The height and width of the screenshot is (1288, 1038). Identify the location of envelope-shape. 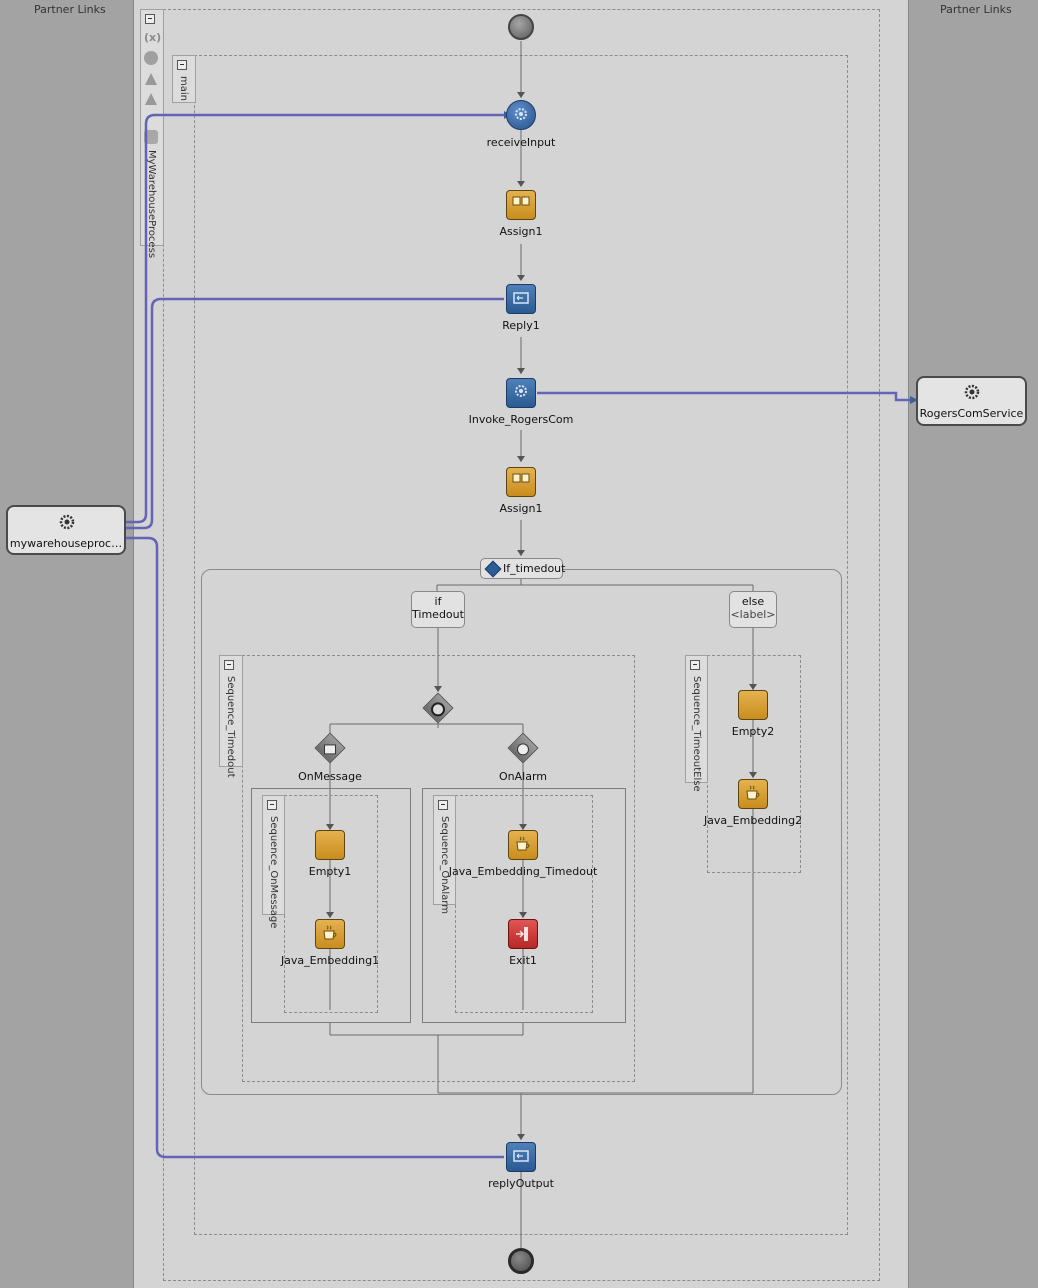
(330, 749).